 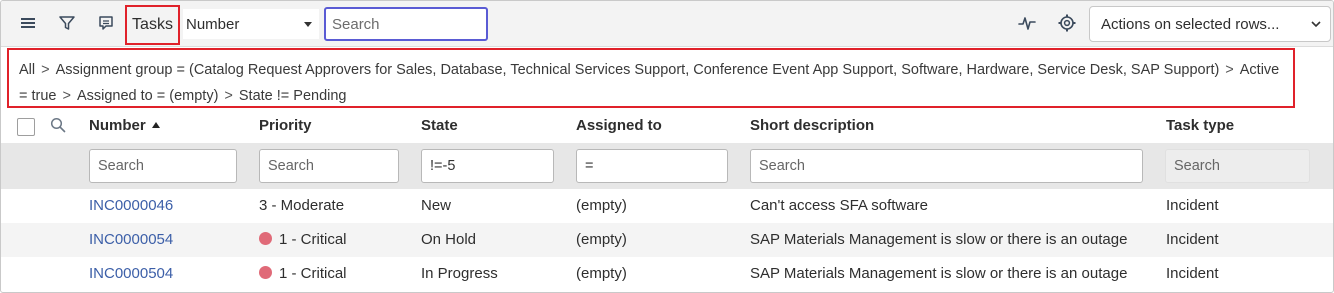 I want to click on select-all-checkbox, so click(x=26, y=127).